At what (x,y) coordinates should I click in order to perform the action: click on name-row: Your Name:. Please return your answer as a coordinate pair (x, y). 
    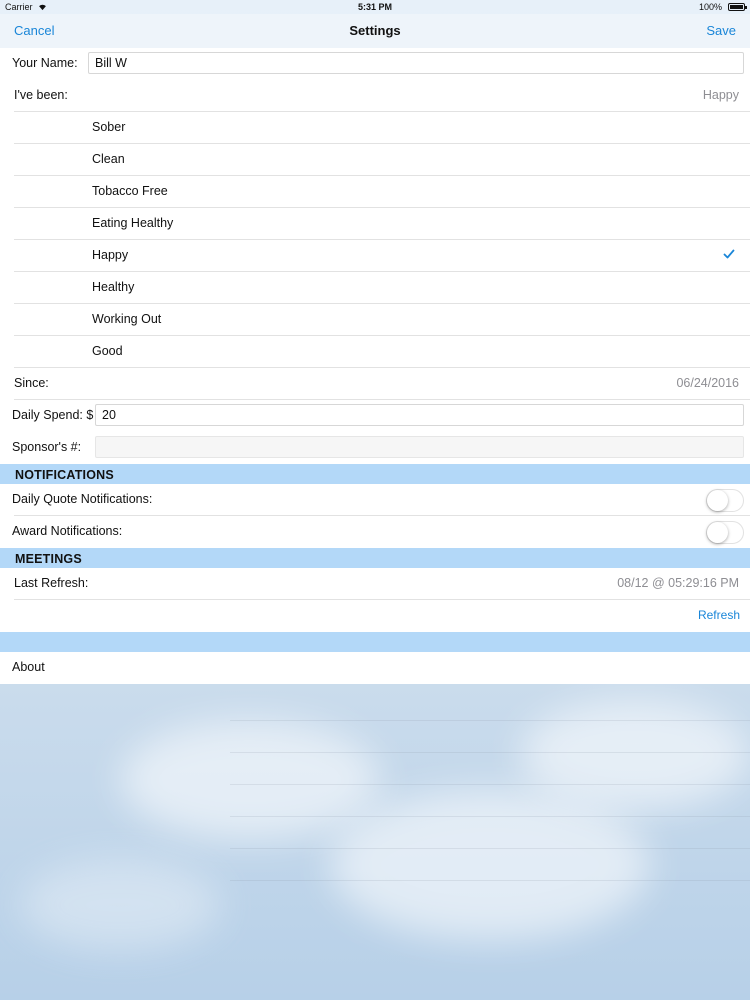
    Looking at the image, I should click on (375, 64).